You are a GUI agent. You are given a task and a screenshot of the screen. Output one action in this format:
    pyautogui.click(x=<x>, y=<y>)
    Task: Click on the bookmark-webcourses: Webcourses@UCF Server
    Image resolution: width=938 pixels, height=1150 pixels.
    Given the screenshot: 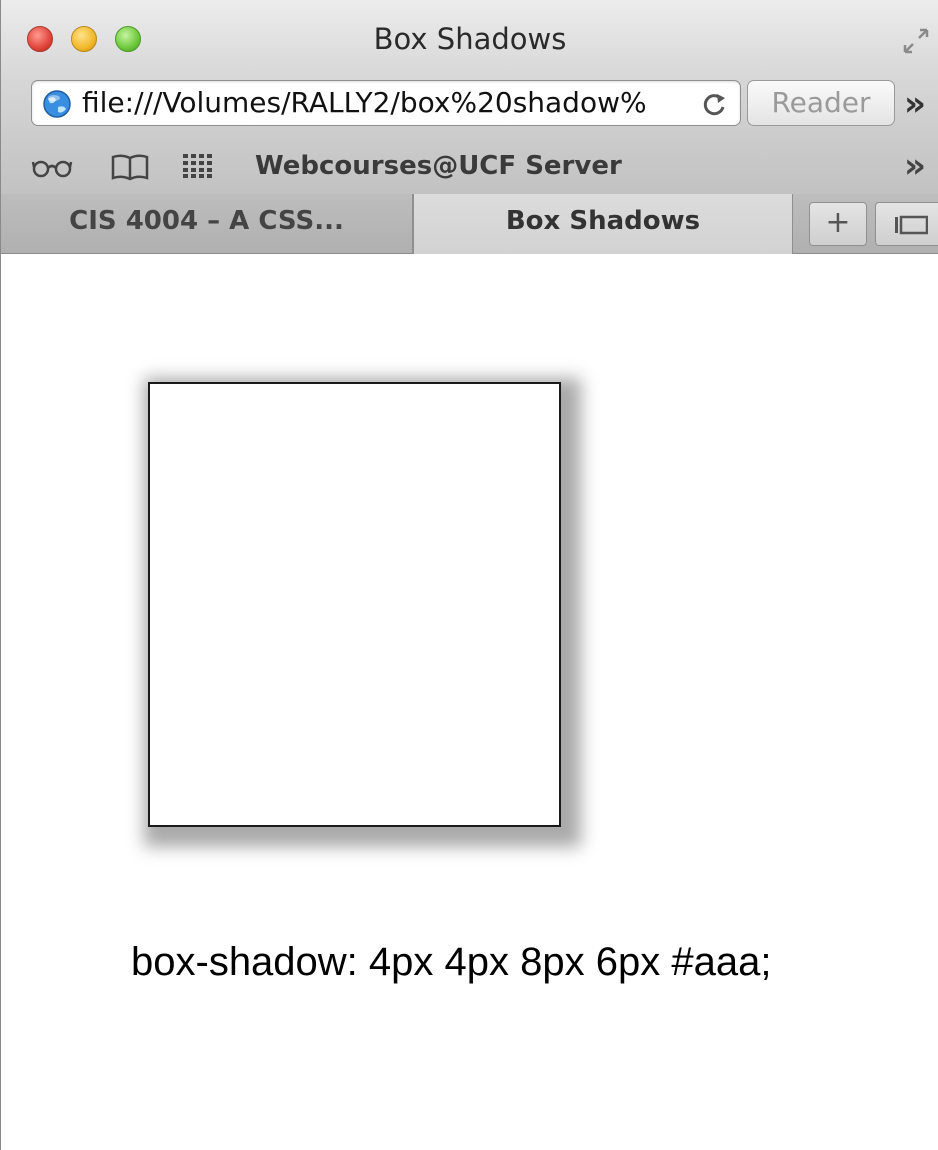 What is the action you would take?
    pyautogui.click(x=438, y=166)
    